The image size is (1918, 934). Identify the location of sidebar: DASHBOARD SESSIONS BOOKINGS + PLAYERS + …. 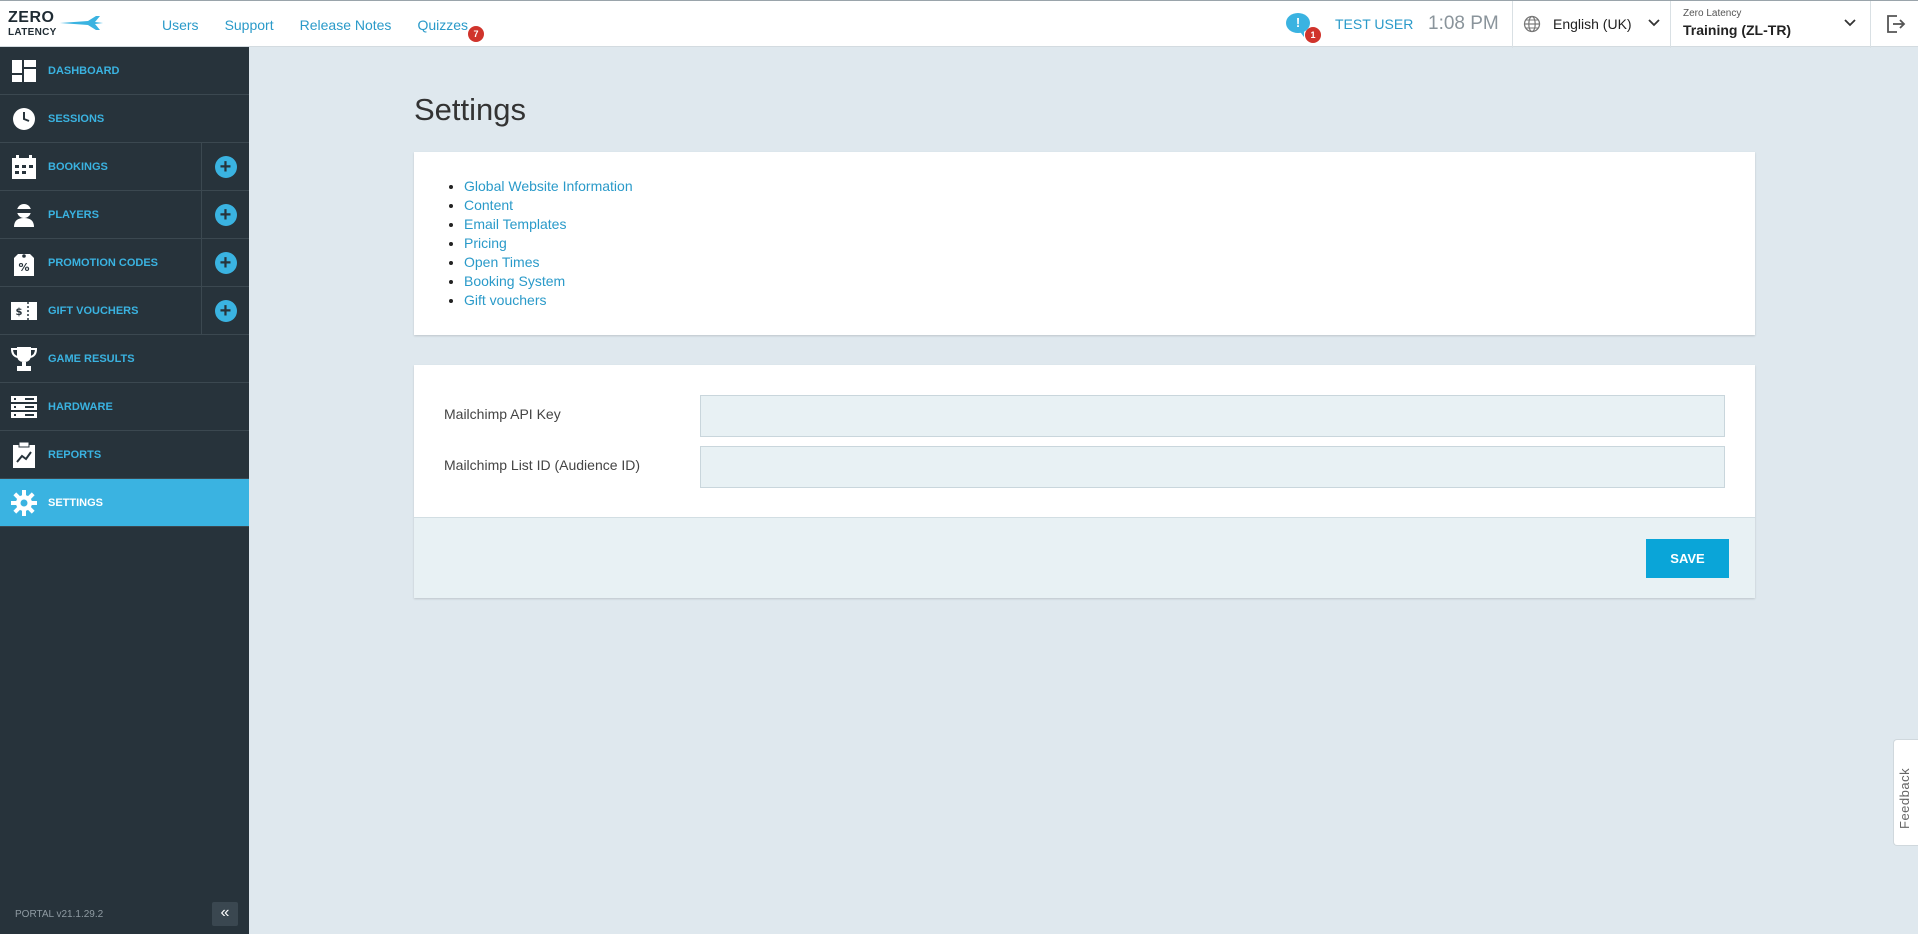
(124, 490).